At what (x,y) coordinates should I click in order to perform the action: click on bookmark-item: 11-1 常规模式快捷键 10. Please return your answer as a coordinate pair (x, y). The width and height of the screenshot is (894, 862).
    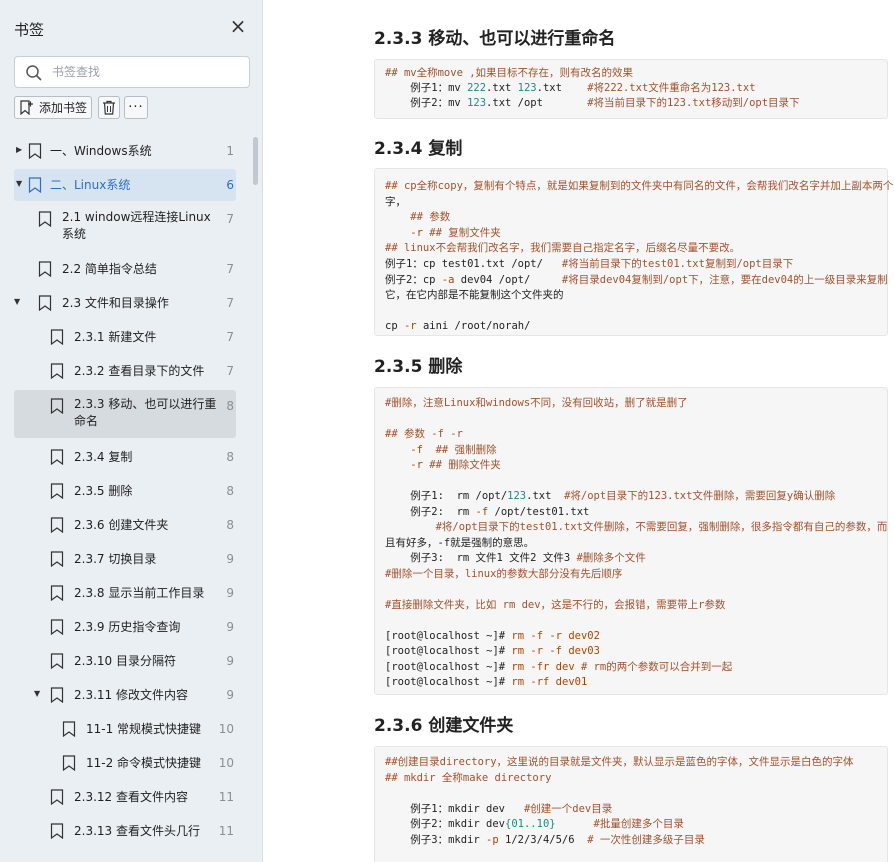
    Looking at the image, I should click on (125, 729).